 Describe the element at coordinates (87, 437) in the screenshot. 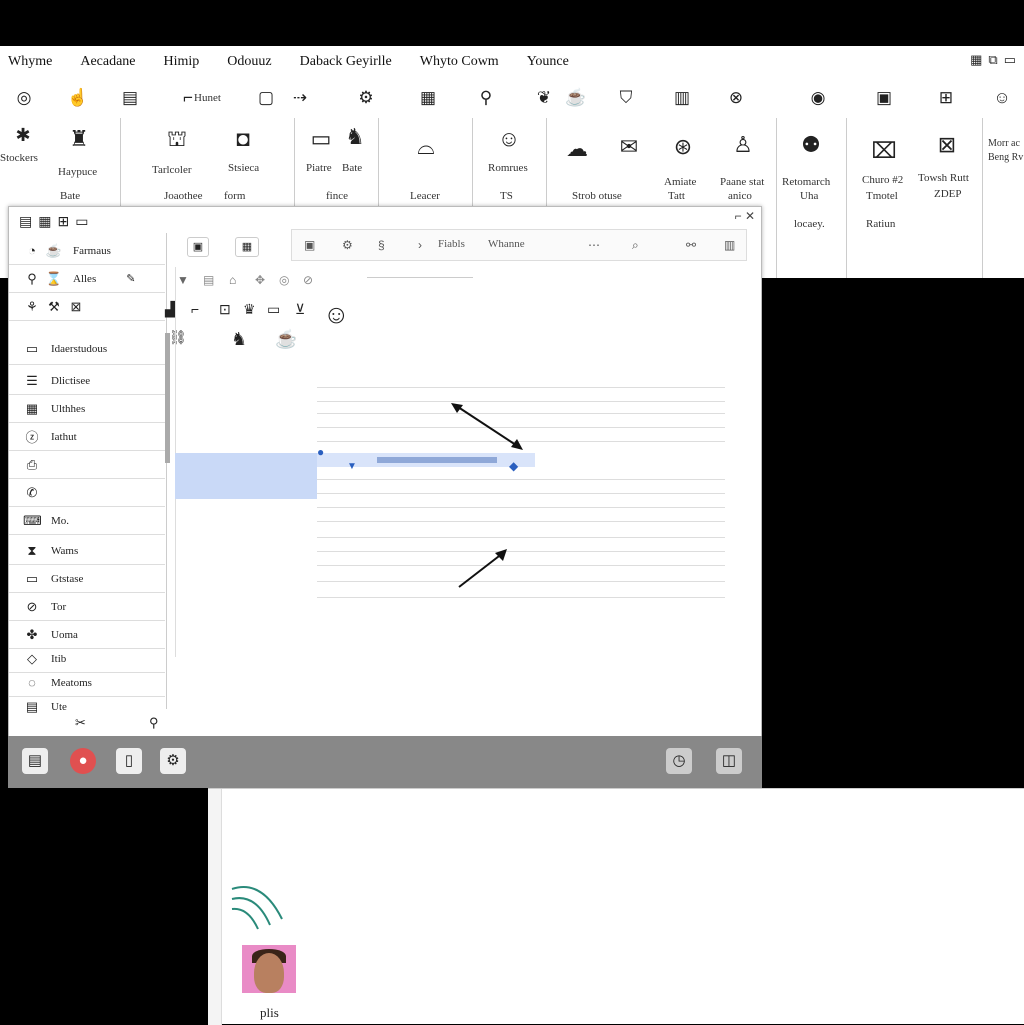

I see `list-item: ⓩ Iathut` at that location.